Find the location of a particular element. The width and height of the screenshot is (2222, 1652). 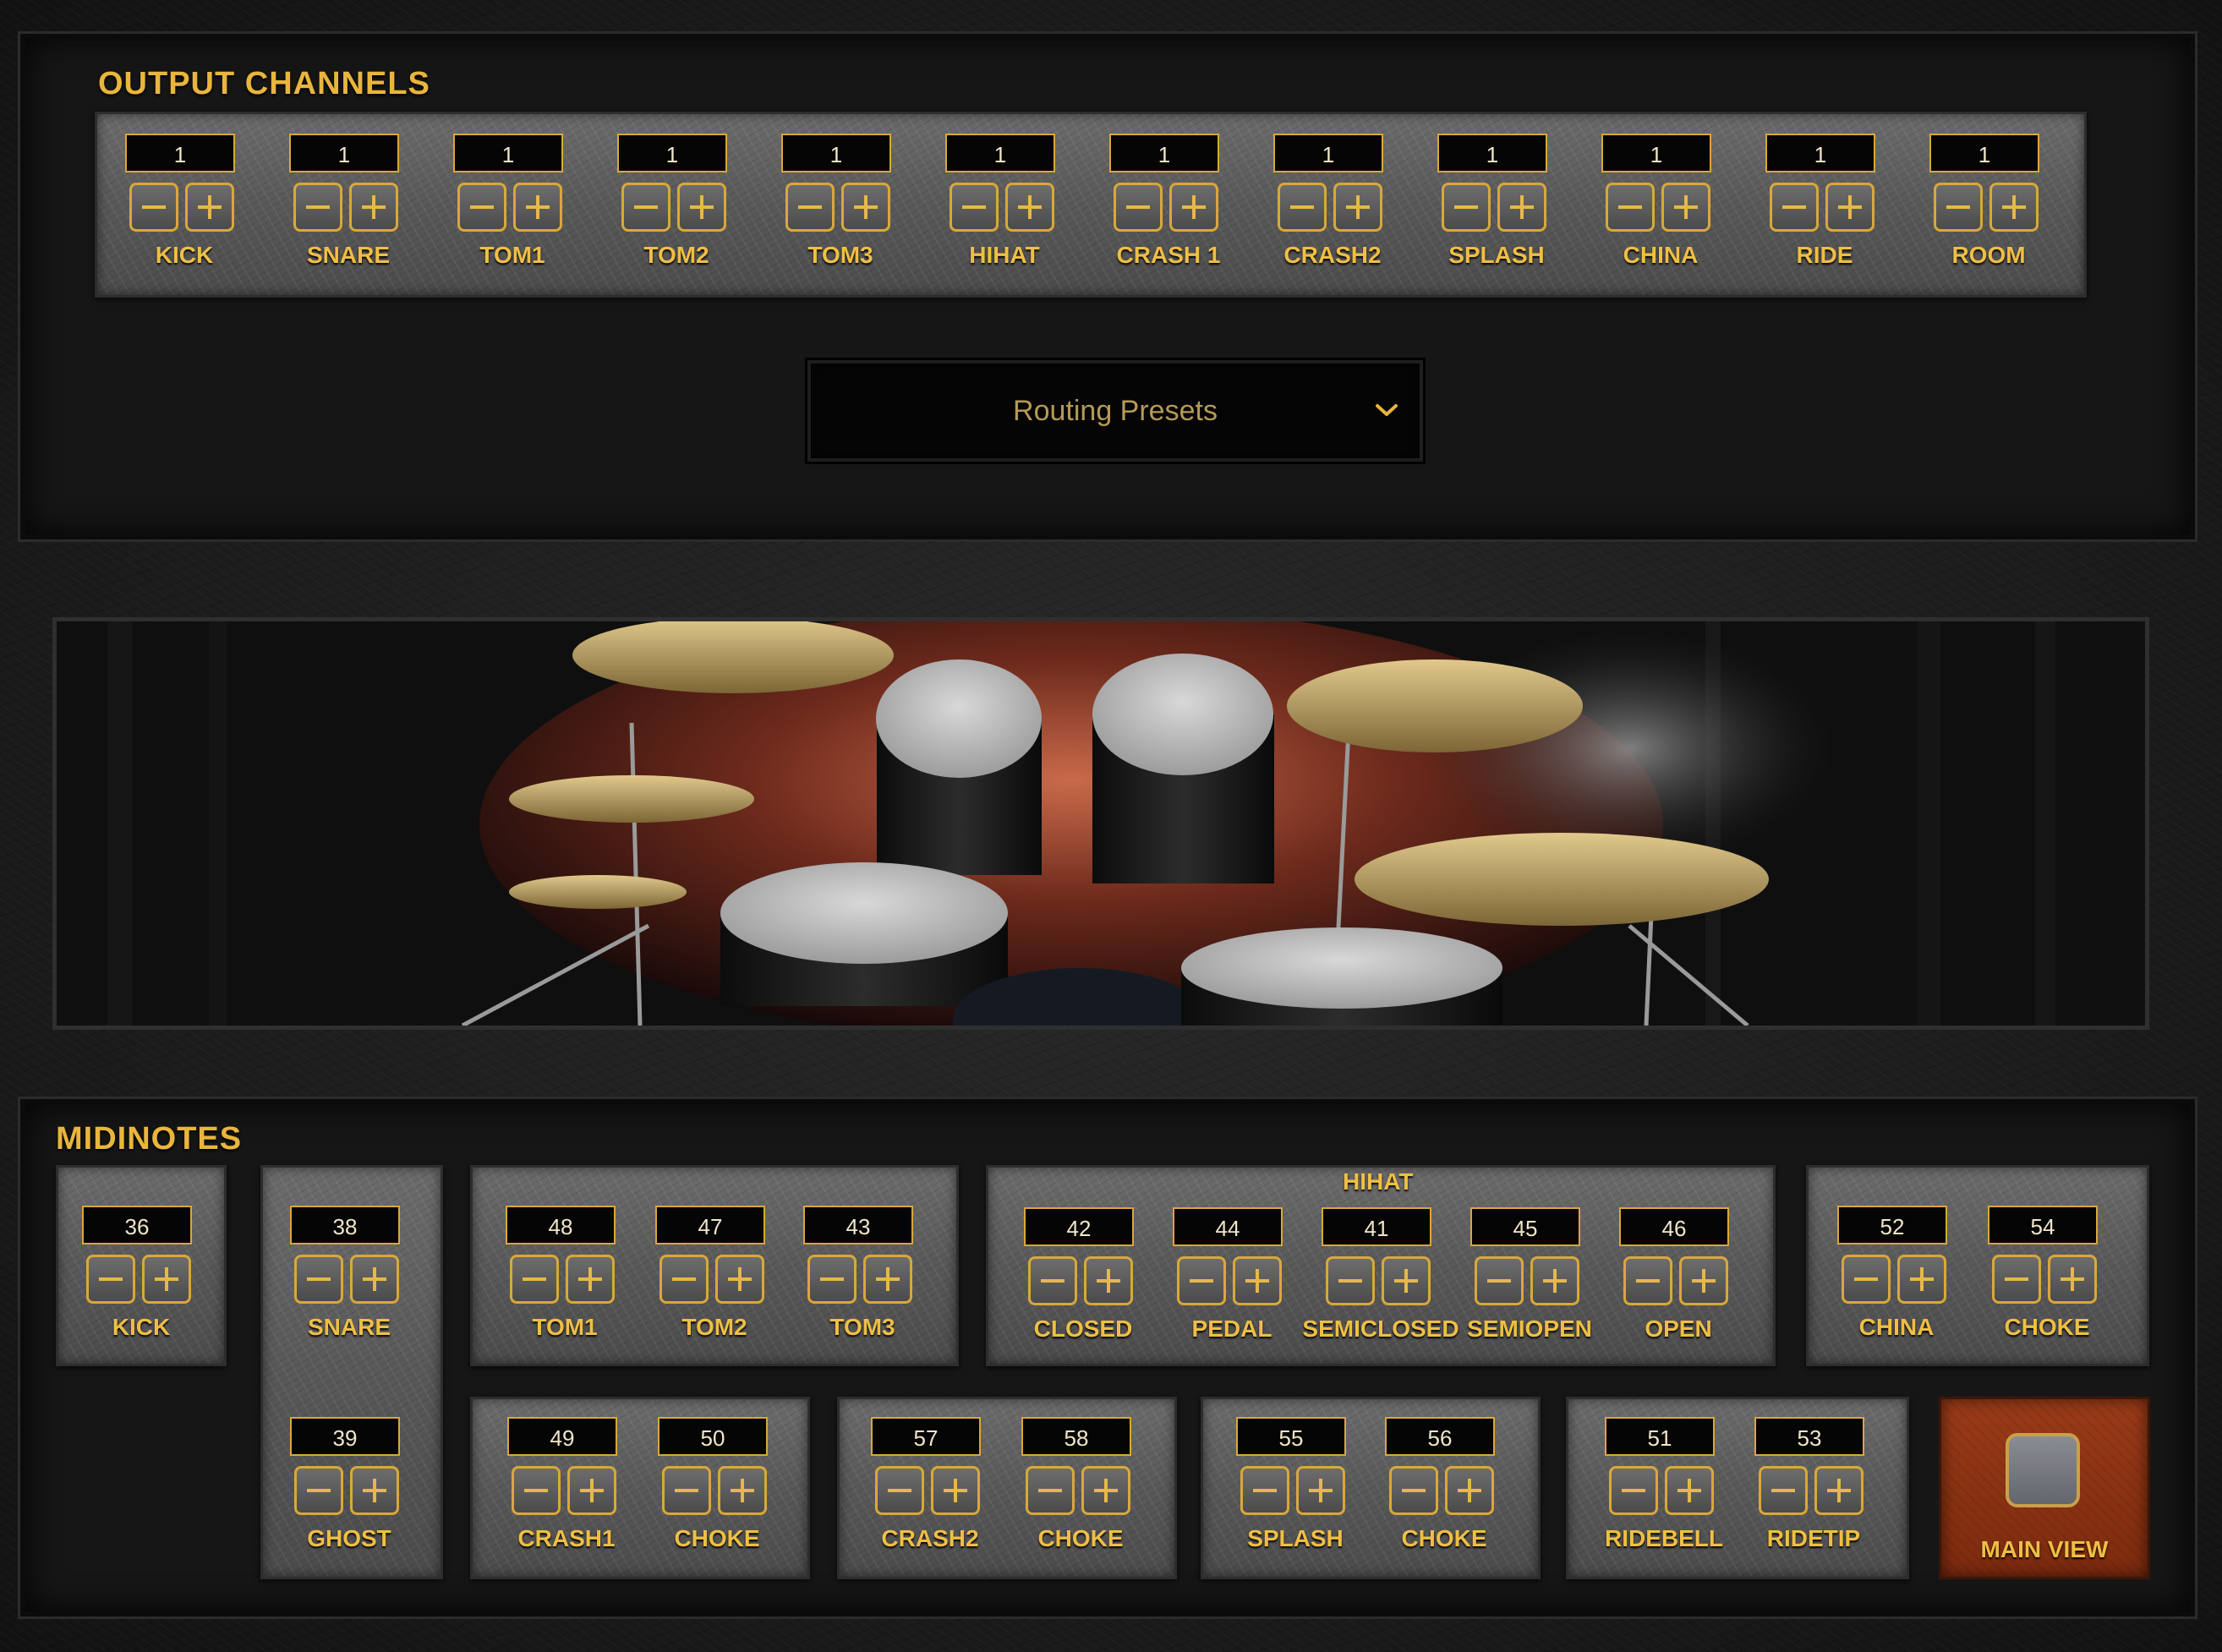

output-snare-increment-button is located at coordinates (373, 207).